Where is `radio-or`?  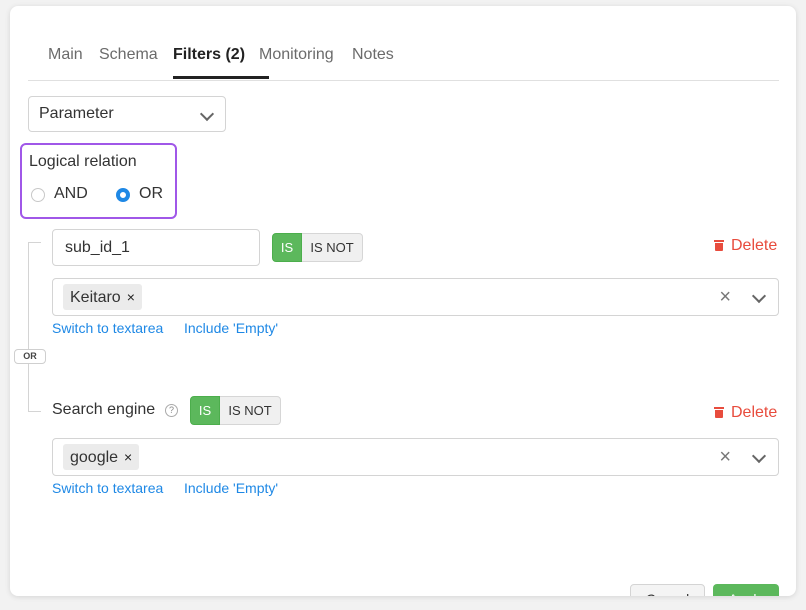 radio-or is located at coordinates (123, 195).